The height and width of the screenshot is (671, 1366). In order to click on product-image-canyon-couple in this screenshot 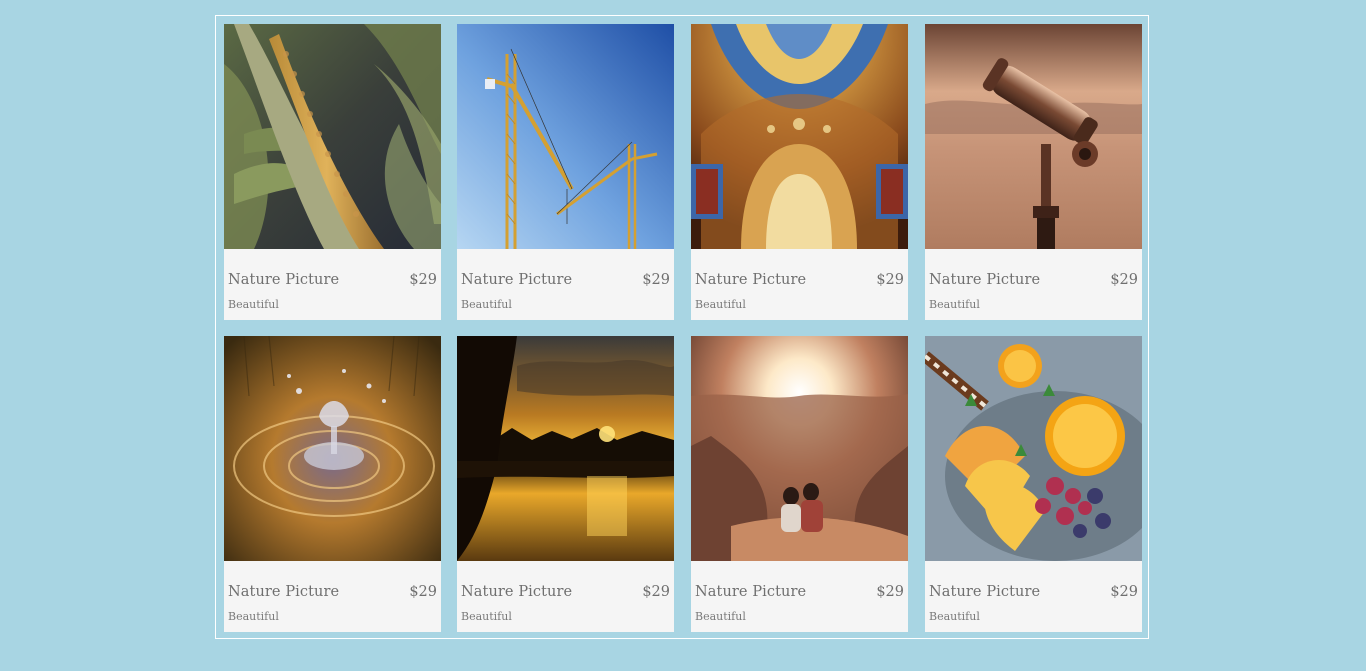, I will do `click(799, 448)`.